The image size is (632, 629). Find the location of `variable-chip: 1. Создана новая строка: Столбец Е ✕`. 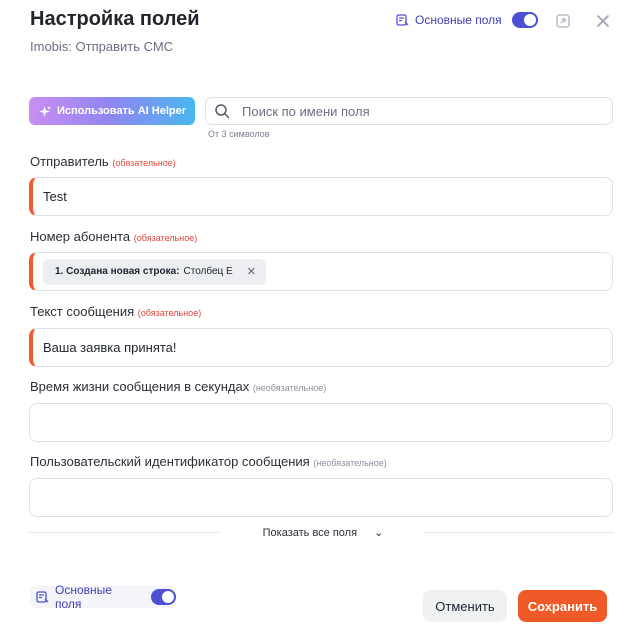

variable-chip: 1. Создана новая строка: Столбец Е ✕ is located at coordinates (154, 271).